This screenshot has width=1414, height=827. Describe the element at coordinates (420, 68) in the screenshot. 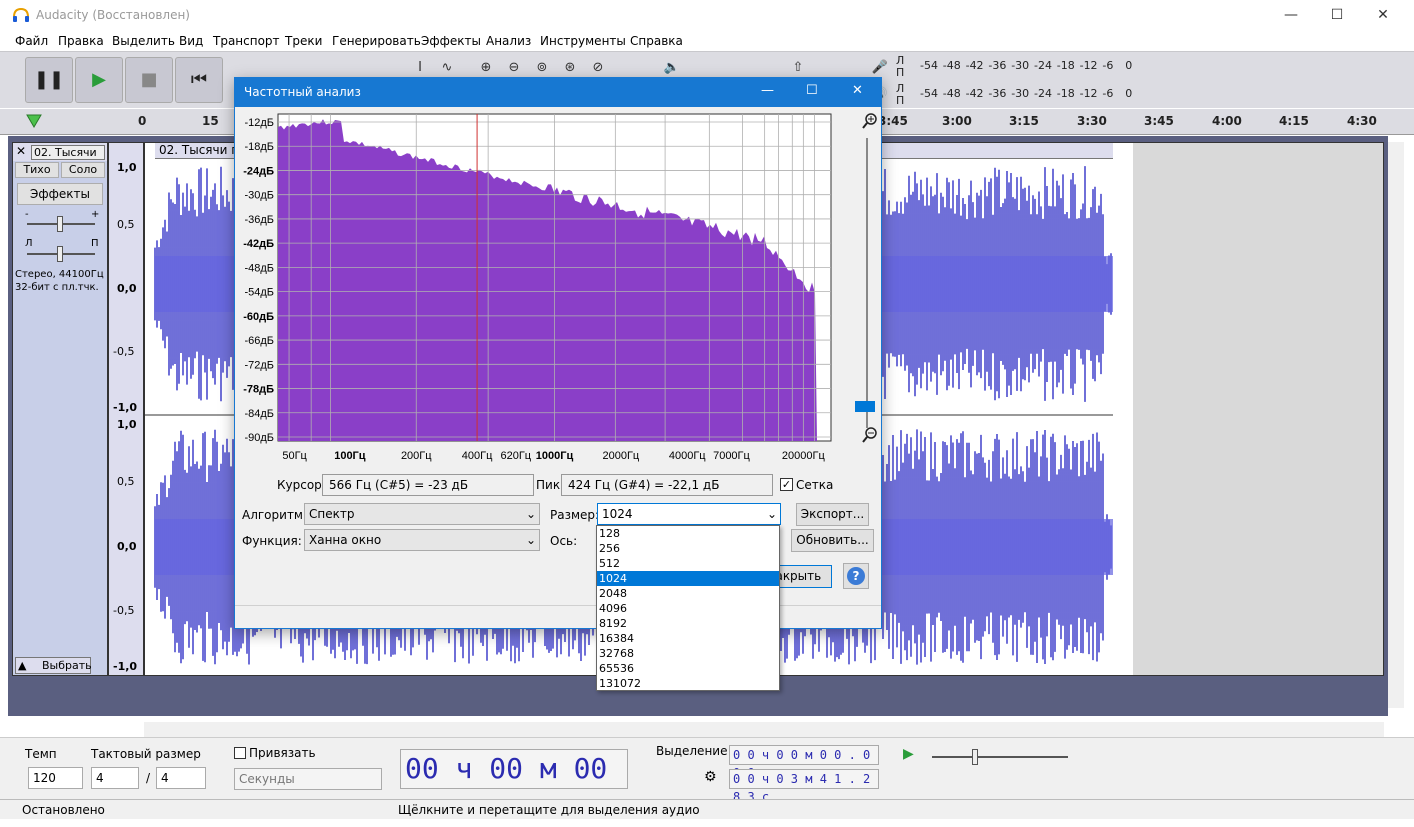

I see `selection-tool-icon: I` at that location.